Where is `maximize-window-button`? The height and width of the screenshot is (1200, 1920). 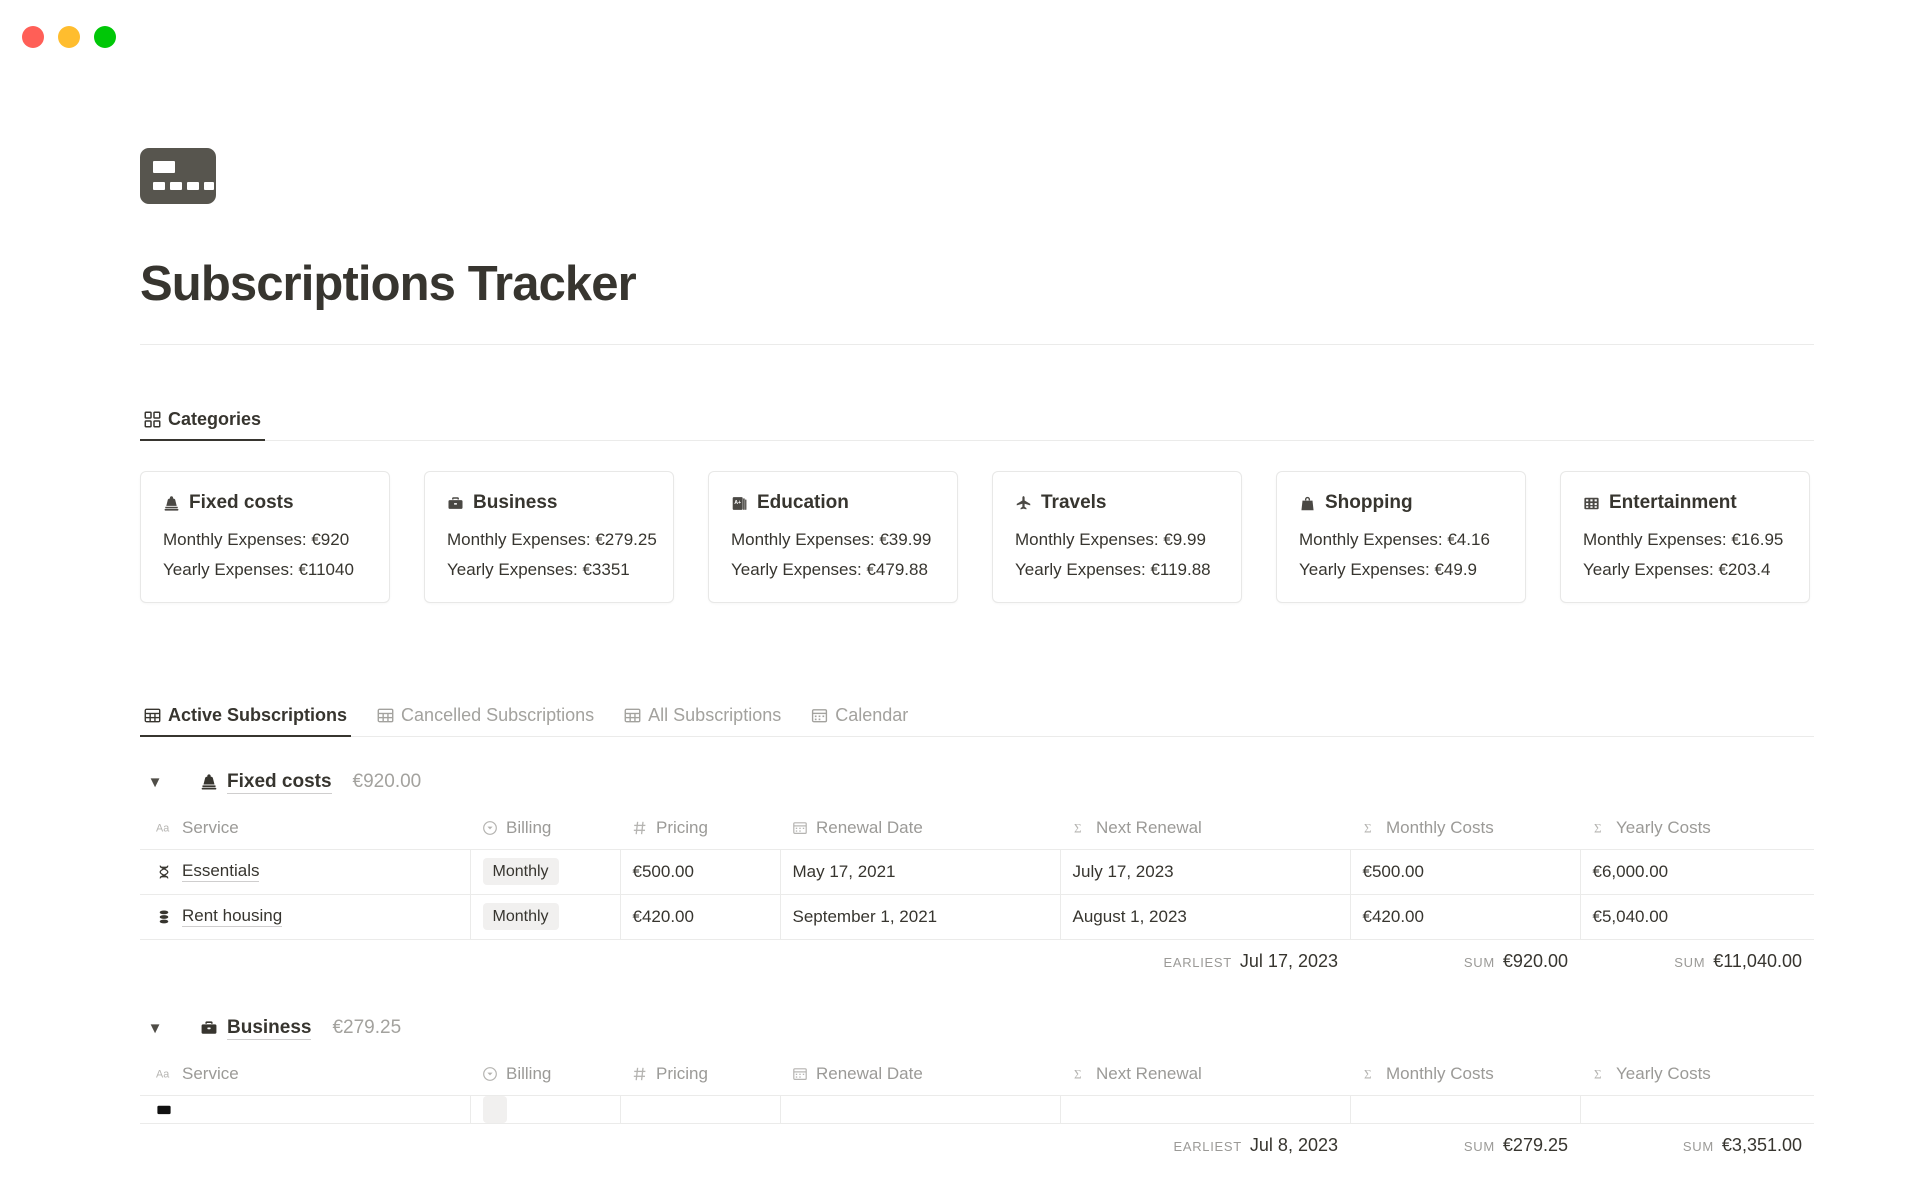
maximize-window-button is located at coordinates (105, 37).